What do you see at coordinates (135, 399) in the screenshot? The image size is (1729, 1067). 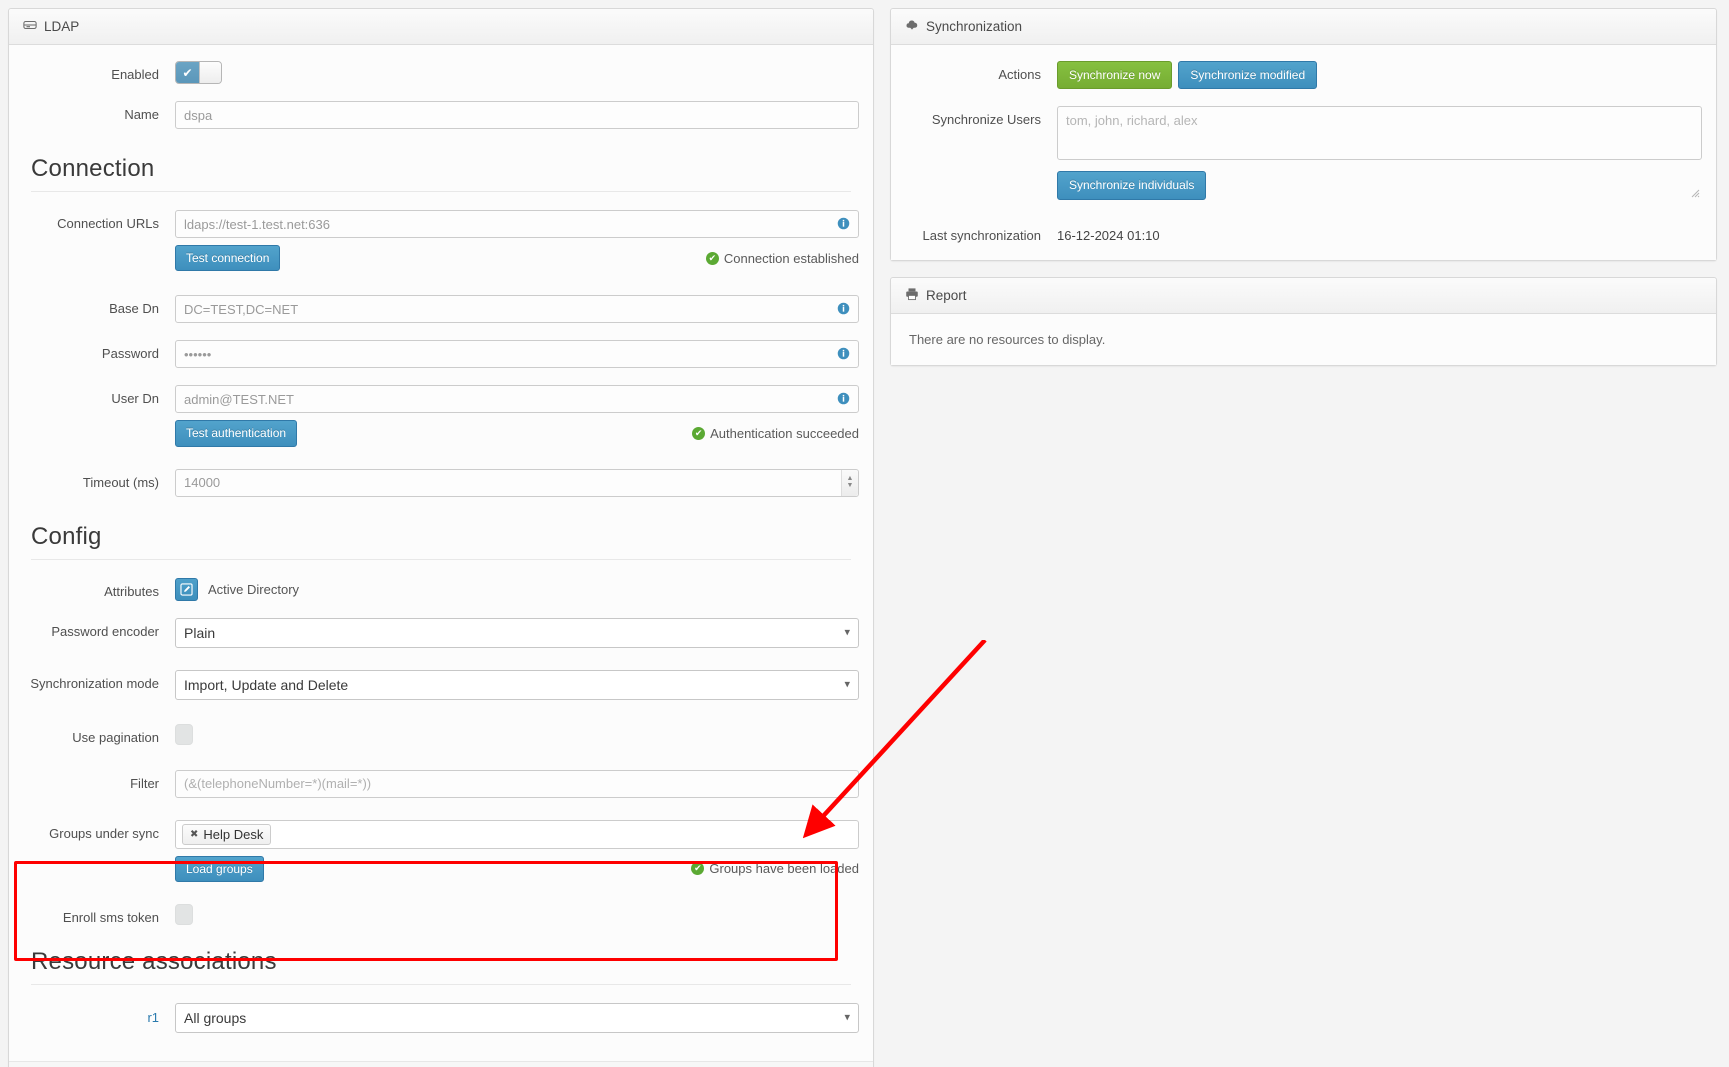 I see `user-dn-label: User Dn` at bounding box center [135, 399].